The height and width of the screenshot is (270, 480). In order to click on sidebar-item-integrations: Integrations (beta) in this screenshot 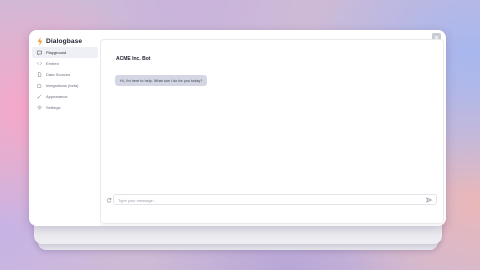, I will do `click(65, 85)`.